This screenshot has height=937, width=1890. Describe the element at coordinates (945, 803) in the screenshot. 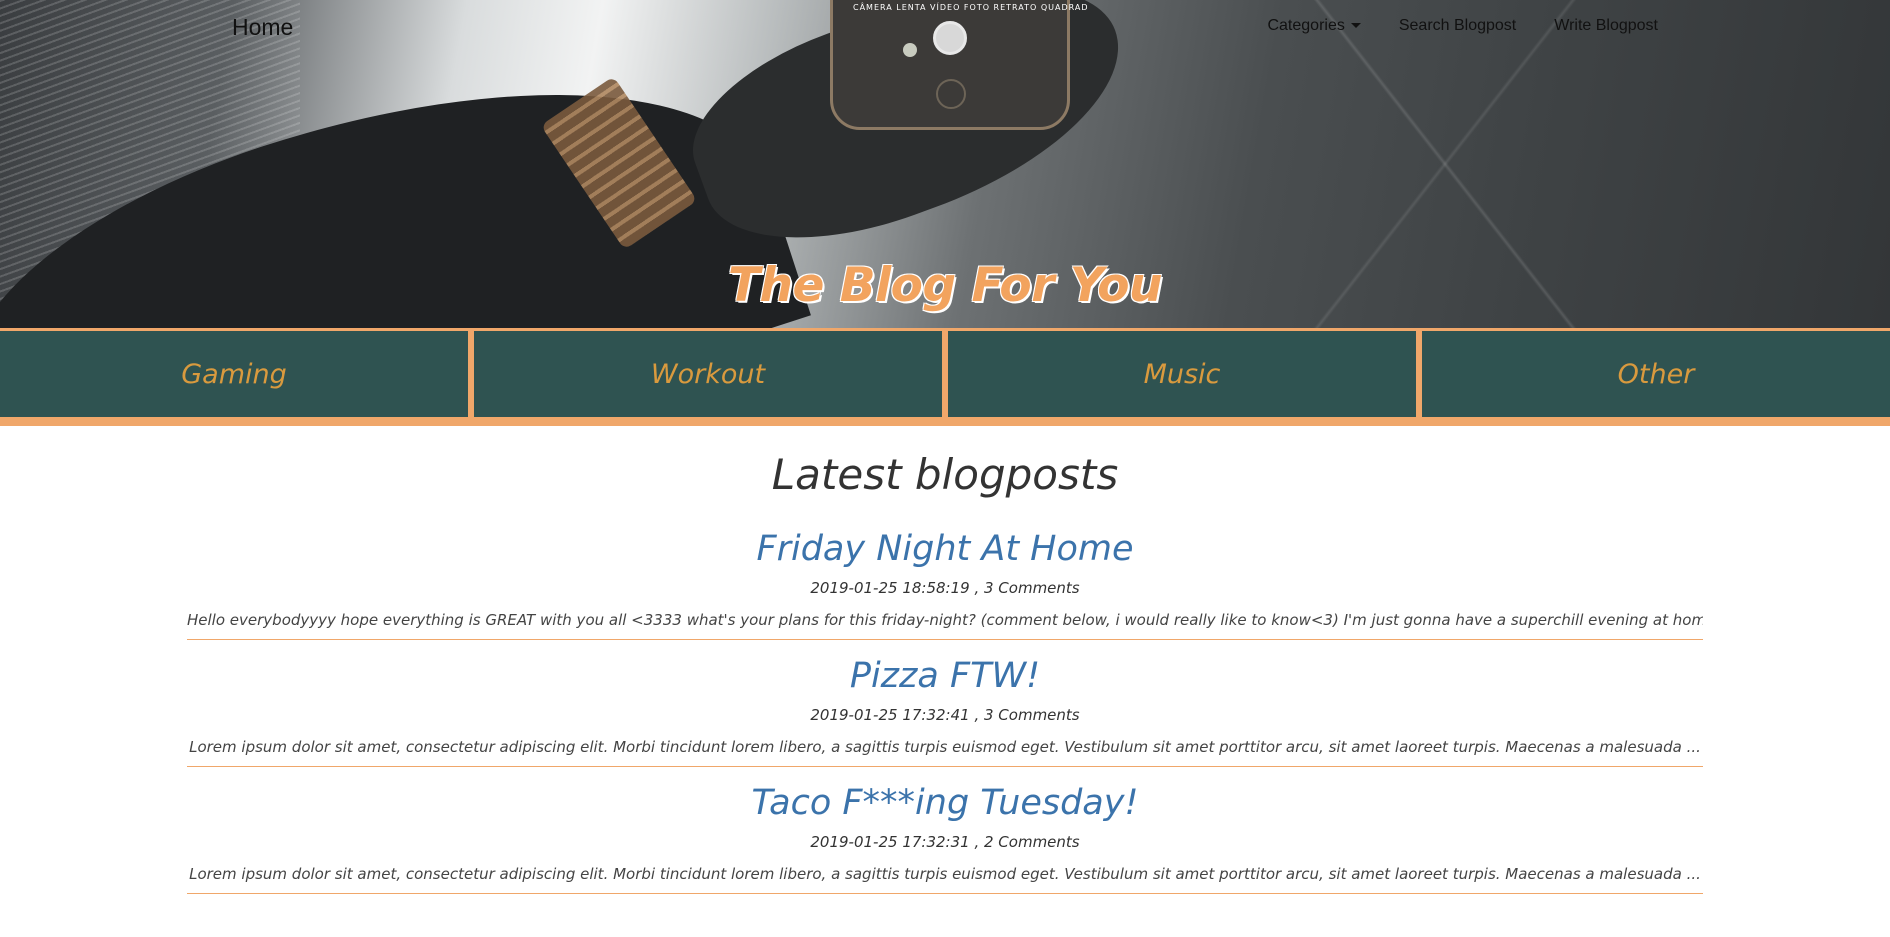

I see `blogpost-title-link: Taco F***ing Tuesday!` at that location.